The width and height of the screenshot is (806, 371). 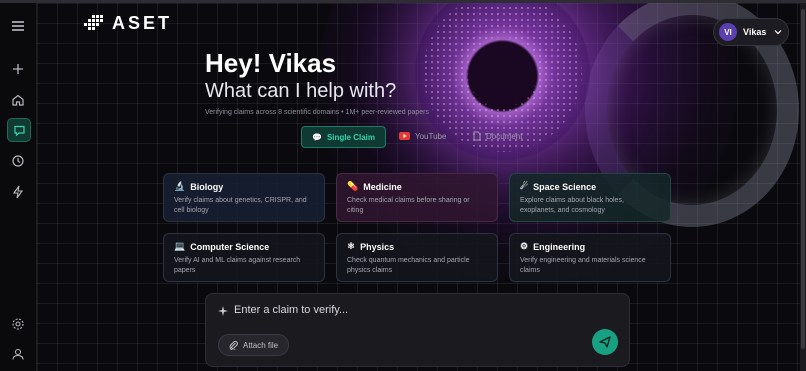 I want to click on attach-label: Attach file, so click(x=261, y=345).